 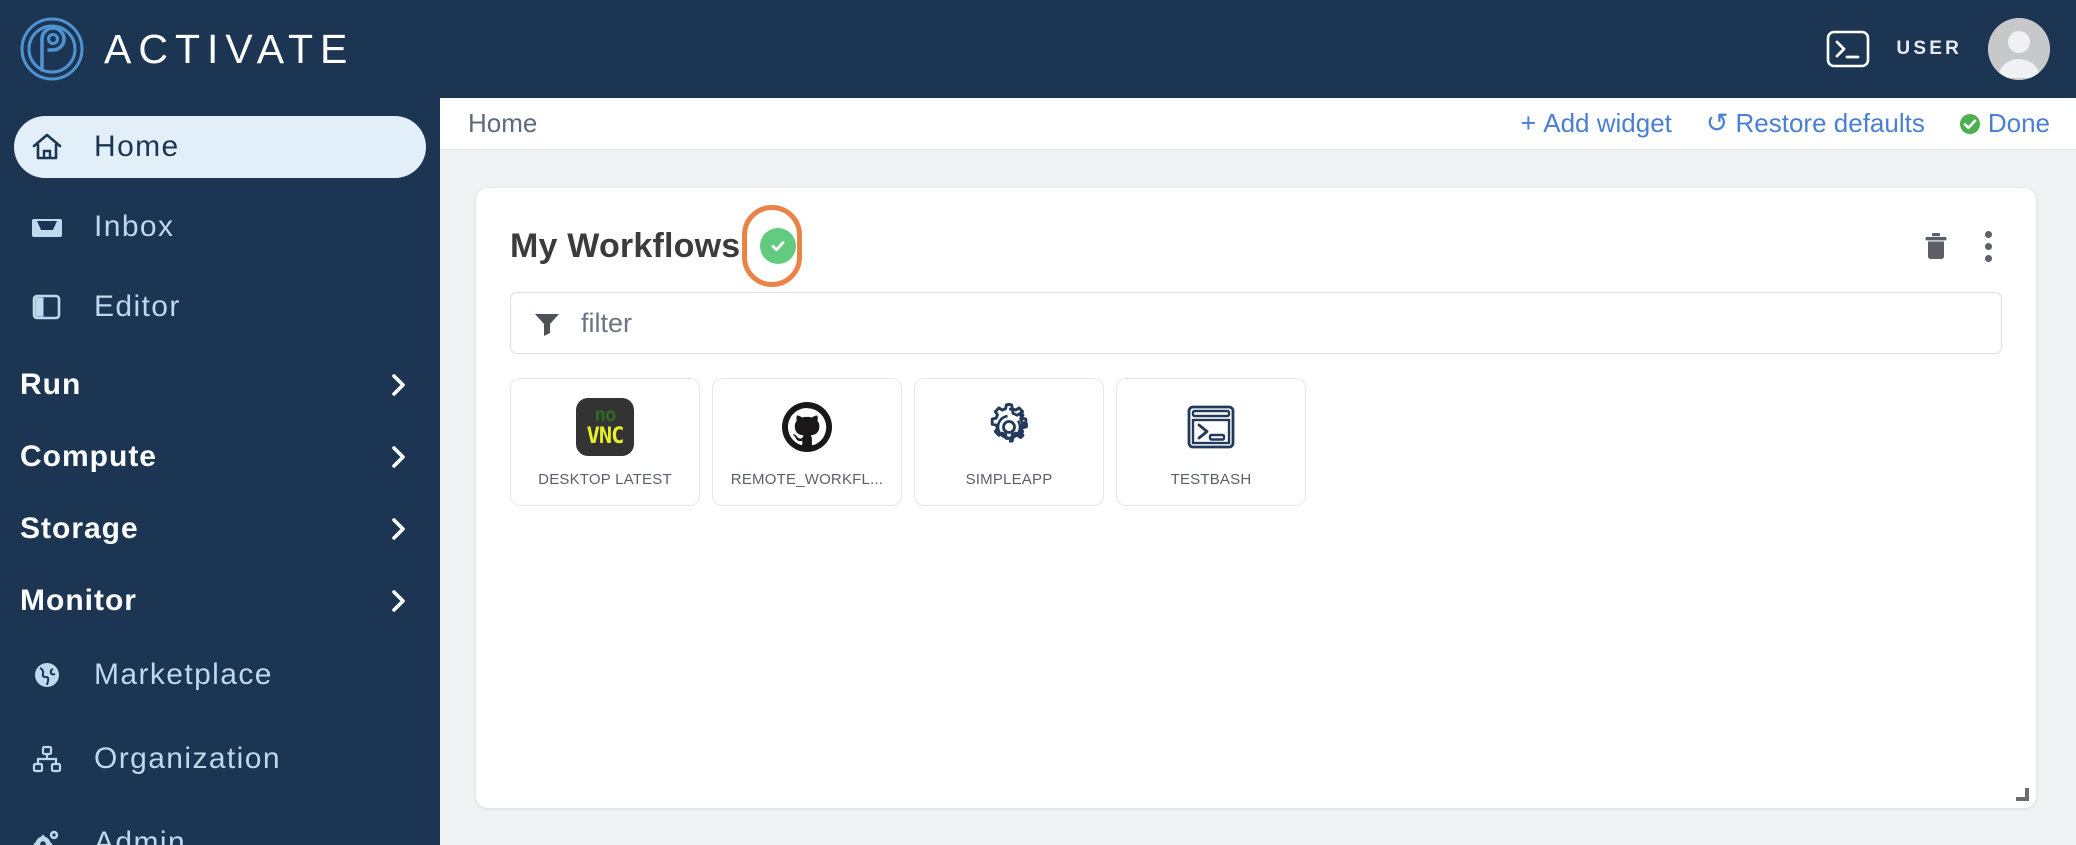 I want to click on sidebar-group-label: Compute, so click(x=88, y=456).